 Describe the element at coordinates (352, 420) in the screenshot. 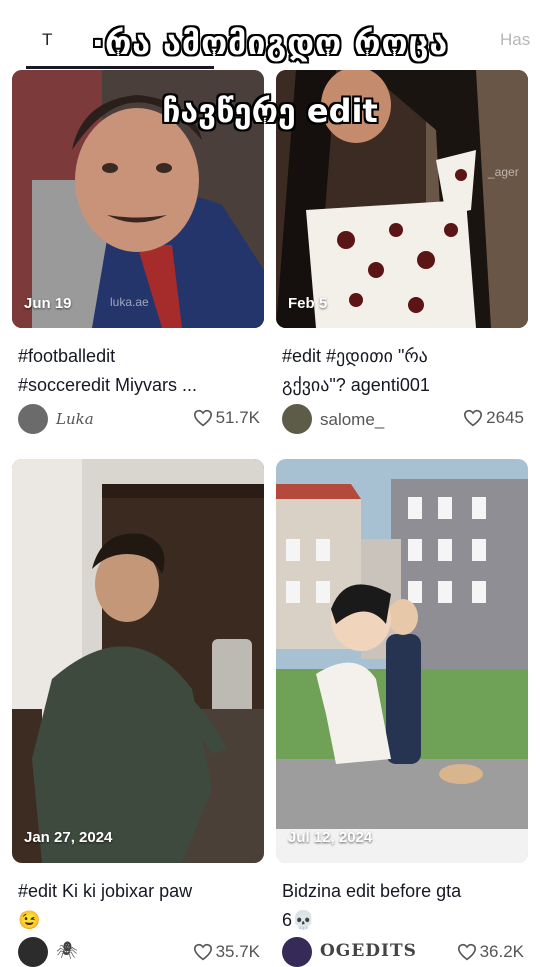

I see `author-name: salome_` at that location.